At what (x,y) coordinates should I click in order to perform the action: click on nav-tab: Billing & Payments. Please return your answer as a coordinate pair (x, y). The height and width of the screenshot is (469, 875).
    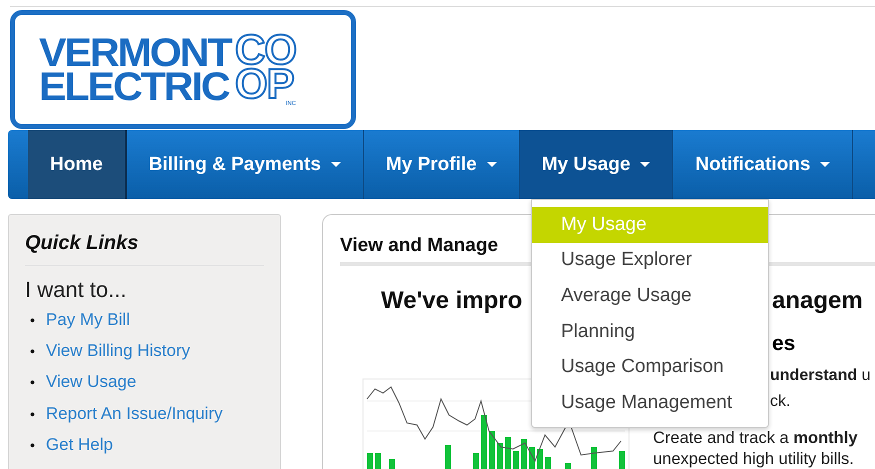
    Looking at the image, I should click on (245, 164).